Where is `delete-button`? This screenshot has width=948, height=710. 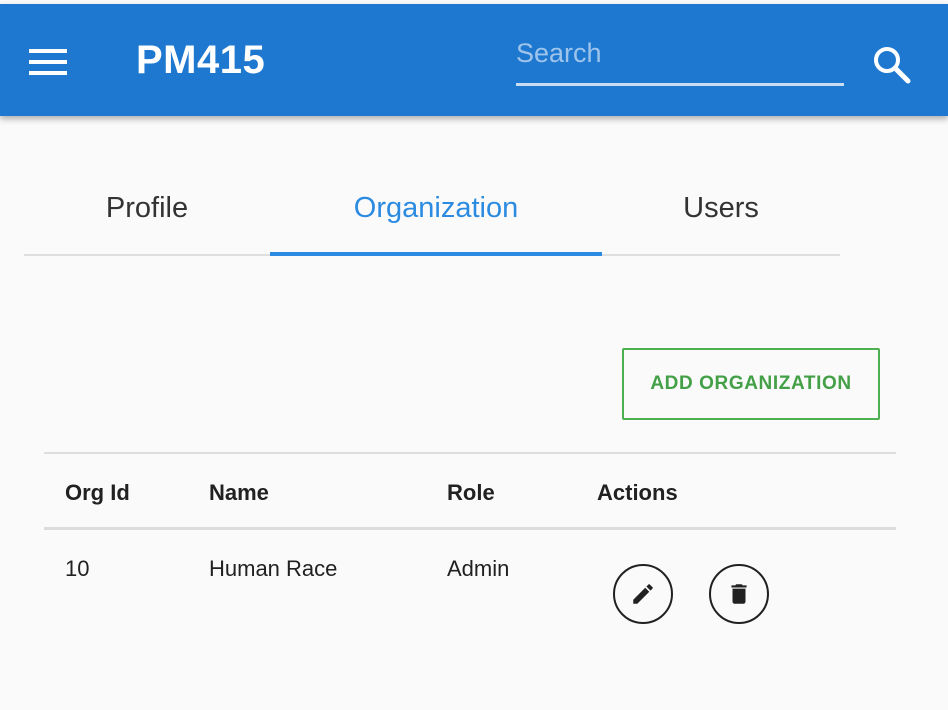
delete-button is located at coordinates (739, 594).